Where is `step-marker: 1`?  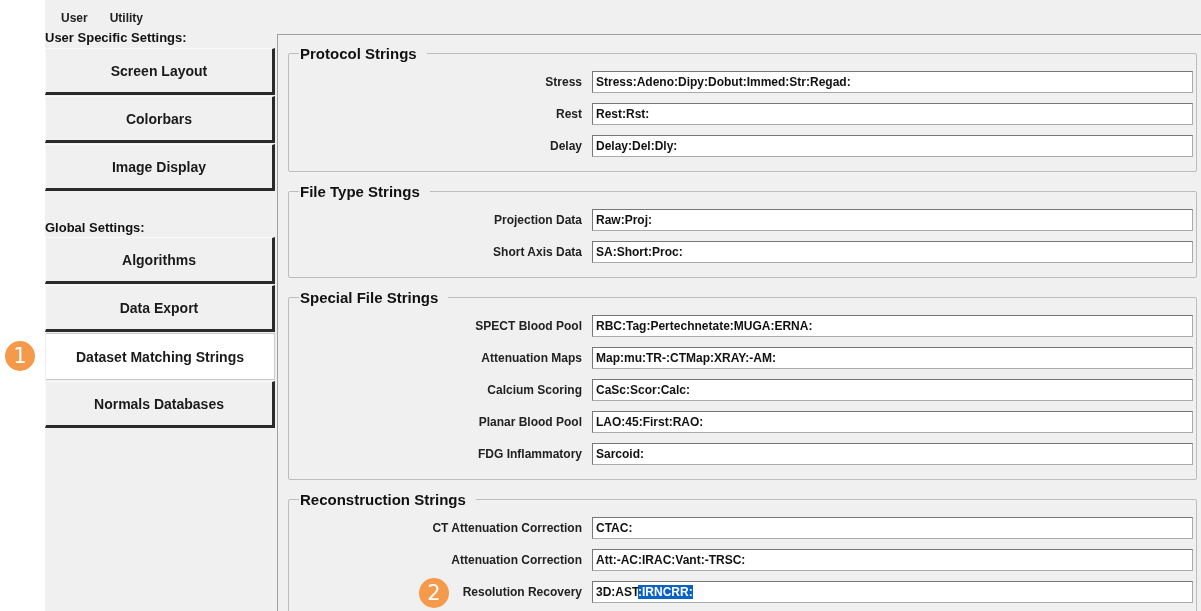 step-marker: 1 is located at coordinates (20, 356).